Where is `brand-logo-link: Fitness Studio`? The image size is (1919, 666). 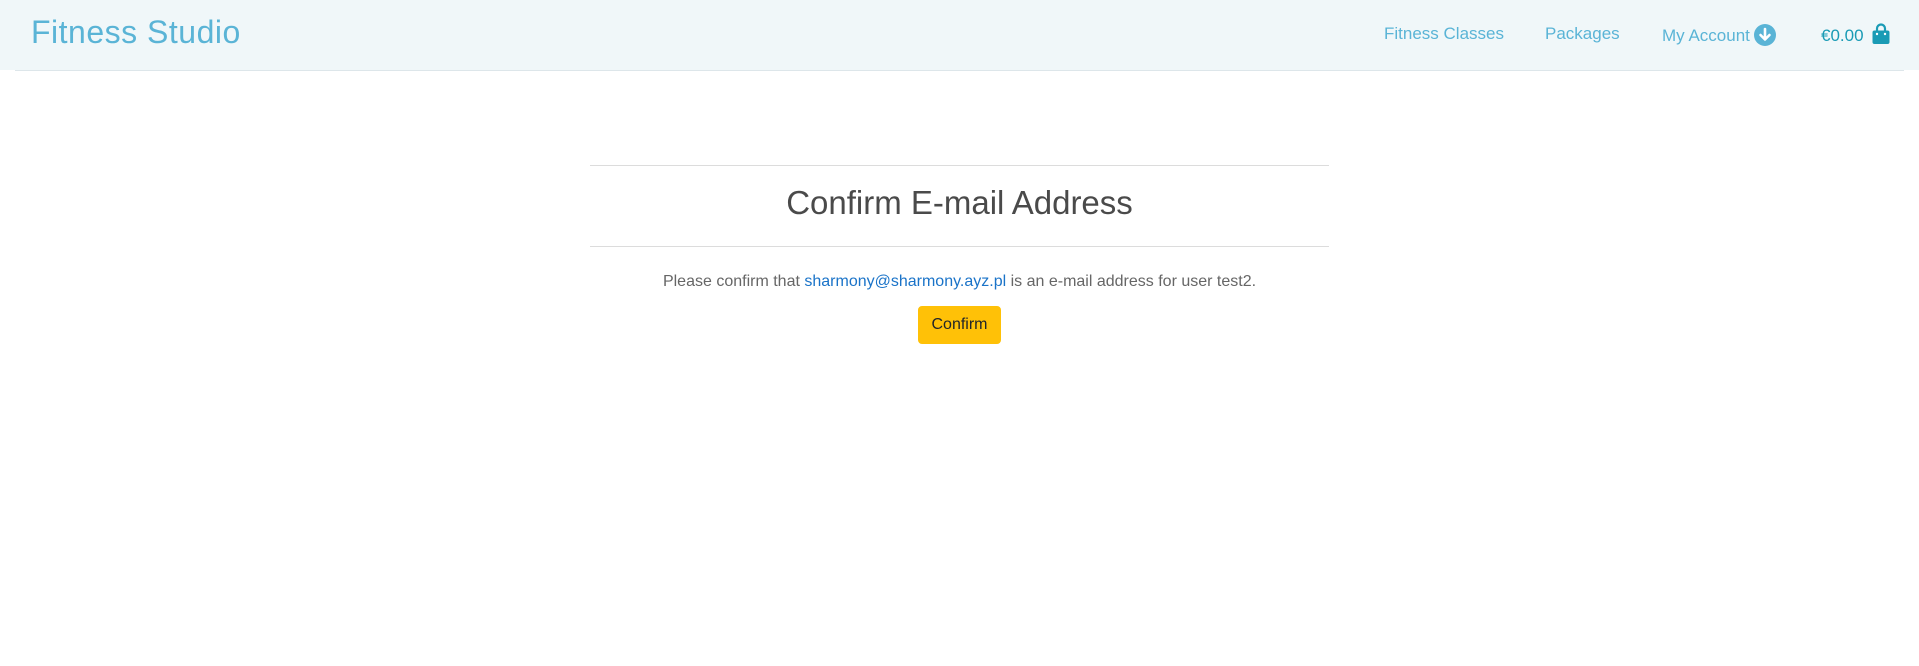 brand-logo-link: Fitness Studio is located at coordinates (136, 32).